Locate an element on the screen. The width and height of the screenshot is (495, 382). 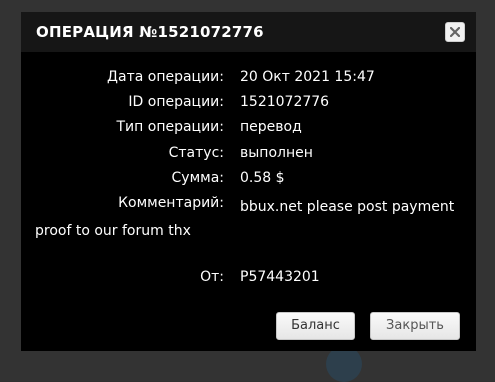
background-circle is located at coordinates (344, 364).